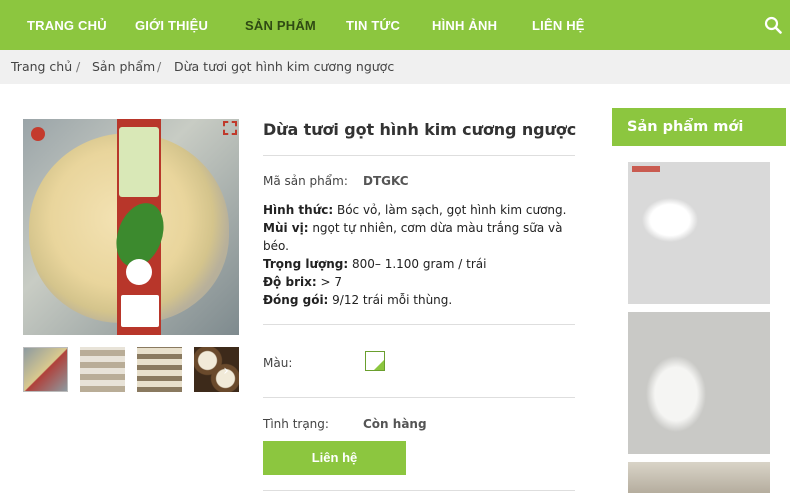  What do you see at coordinates (280, 25) in the screenshot?
I see `nav-item-products: SẢN PHẨM` at bounding box center [280, 25].